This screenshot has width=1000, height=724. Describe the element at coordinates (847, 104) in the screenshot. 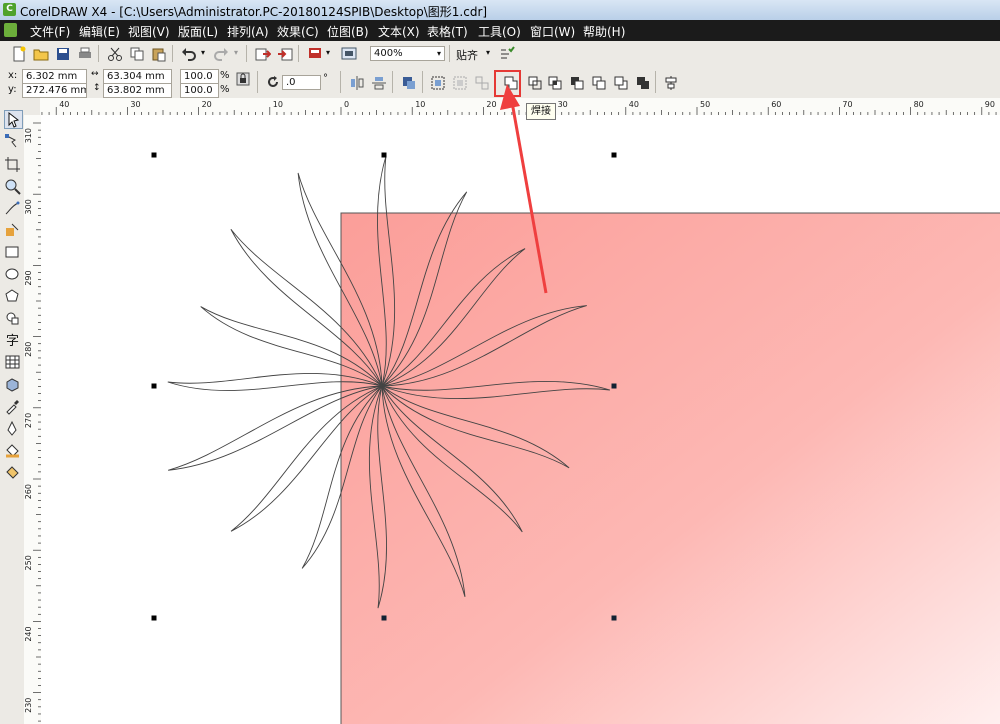

I see `ruler-label: 70` at that location.